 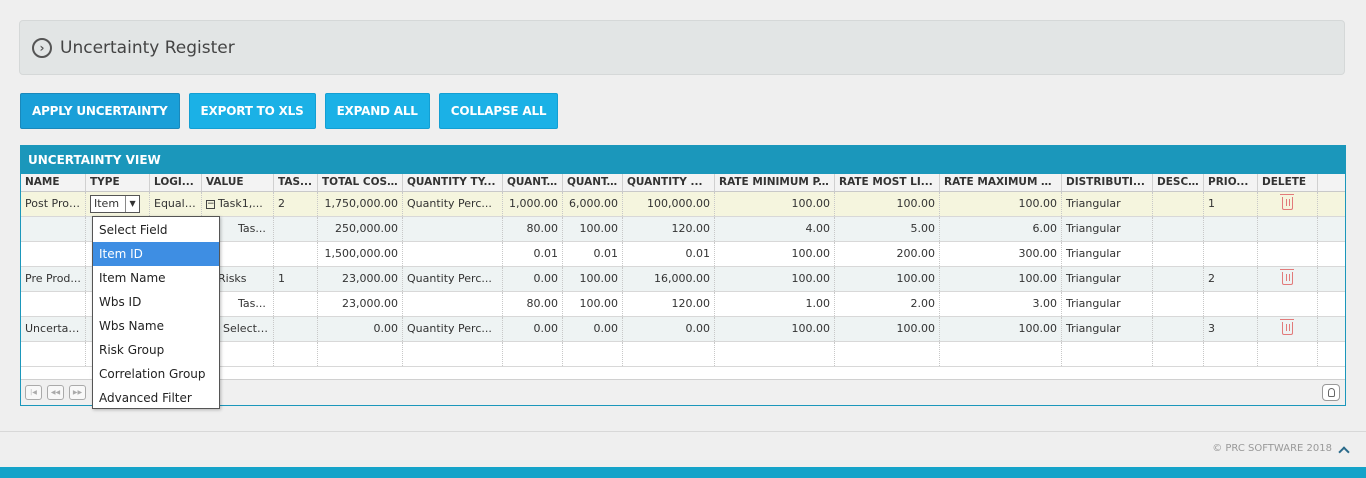 What do you see at coordinates (533, 204) in the screenshot?
I see `cell-quantity-min: 1,000.00` at bounding box center [533, 204].